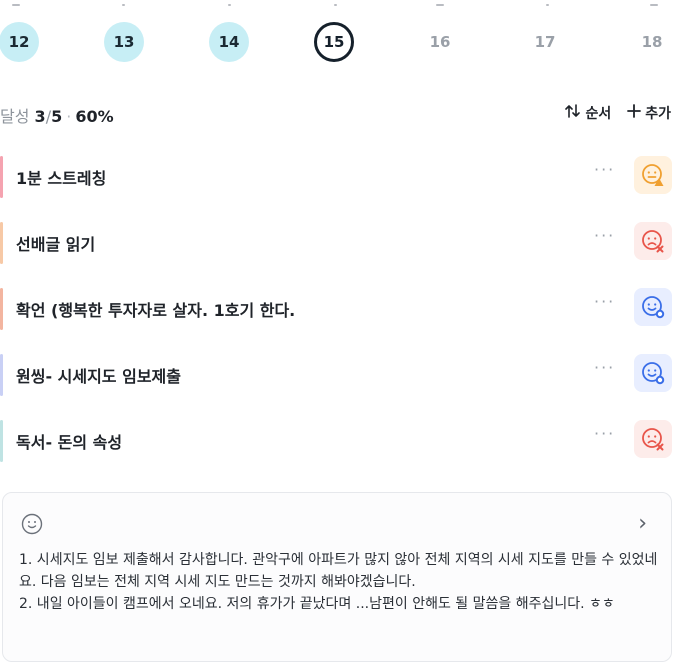  I want to click on week-date-strip: 12 13 14 15 16 17 18, so click(338, 42).